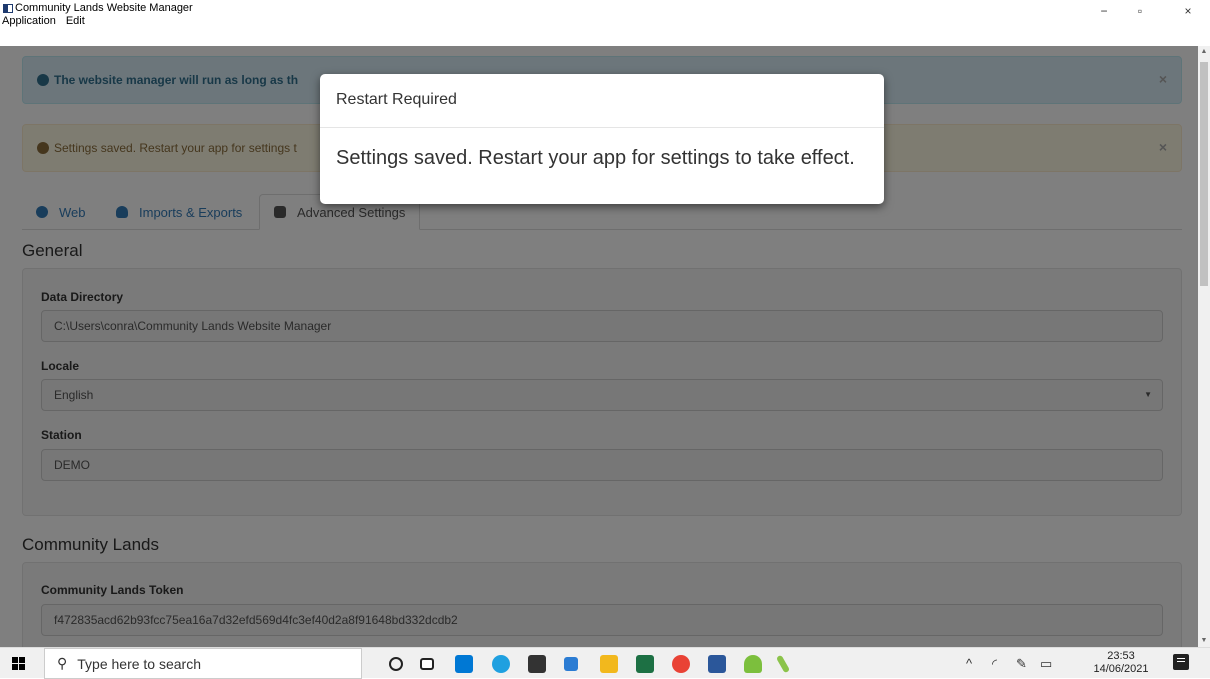 The height and width of the screenshot is (679, 1210). I want to click on modal-divider, so click(602, 127).